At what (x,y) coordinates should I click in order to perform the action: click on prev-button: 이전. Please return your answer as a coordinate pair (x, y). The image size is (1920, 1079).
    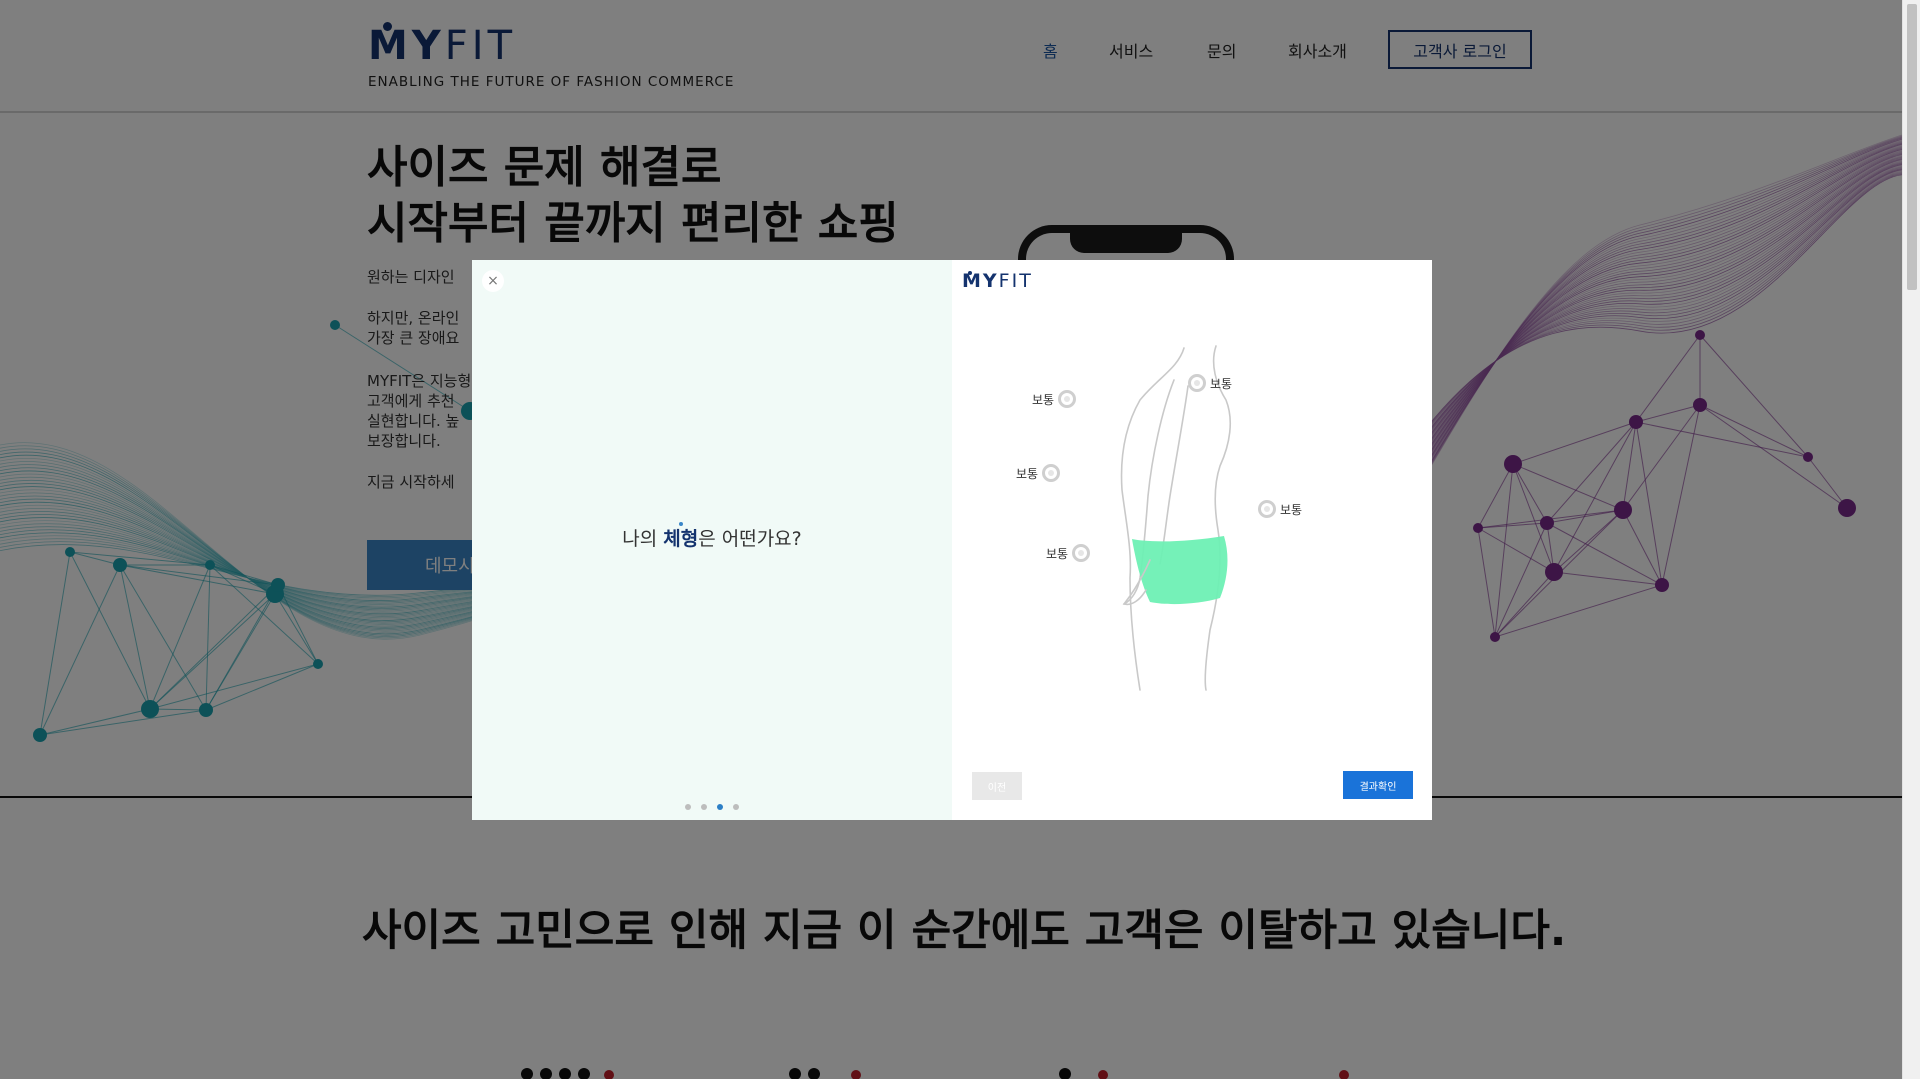
    Looking at the image, I should click on (997, 786).